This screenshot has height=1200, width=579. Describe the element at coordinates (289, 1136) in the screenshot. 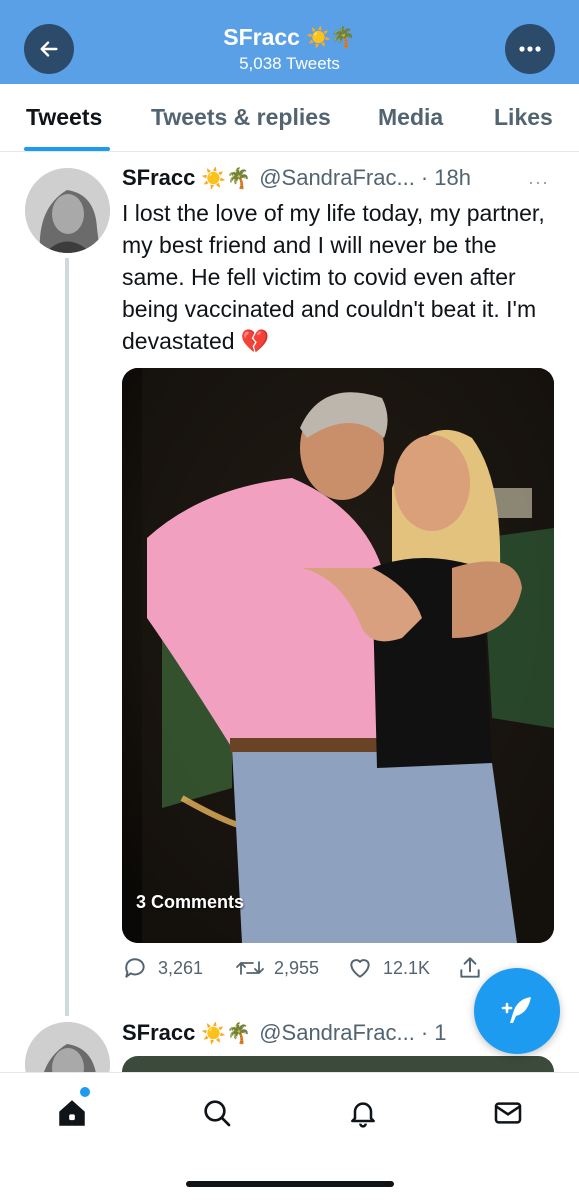

I see `bottom-navigation` at that location.